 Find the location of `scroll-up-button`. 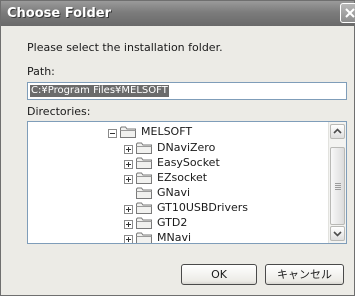

scroll-up-button is located at coordinates (337, 131).